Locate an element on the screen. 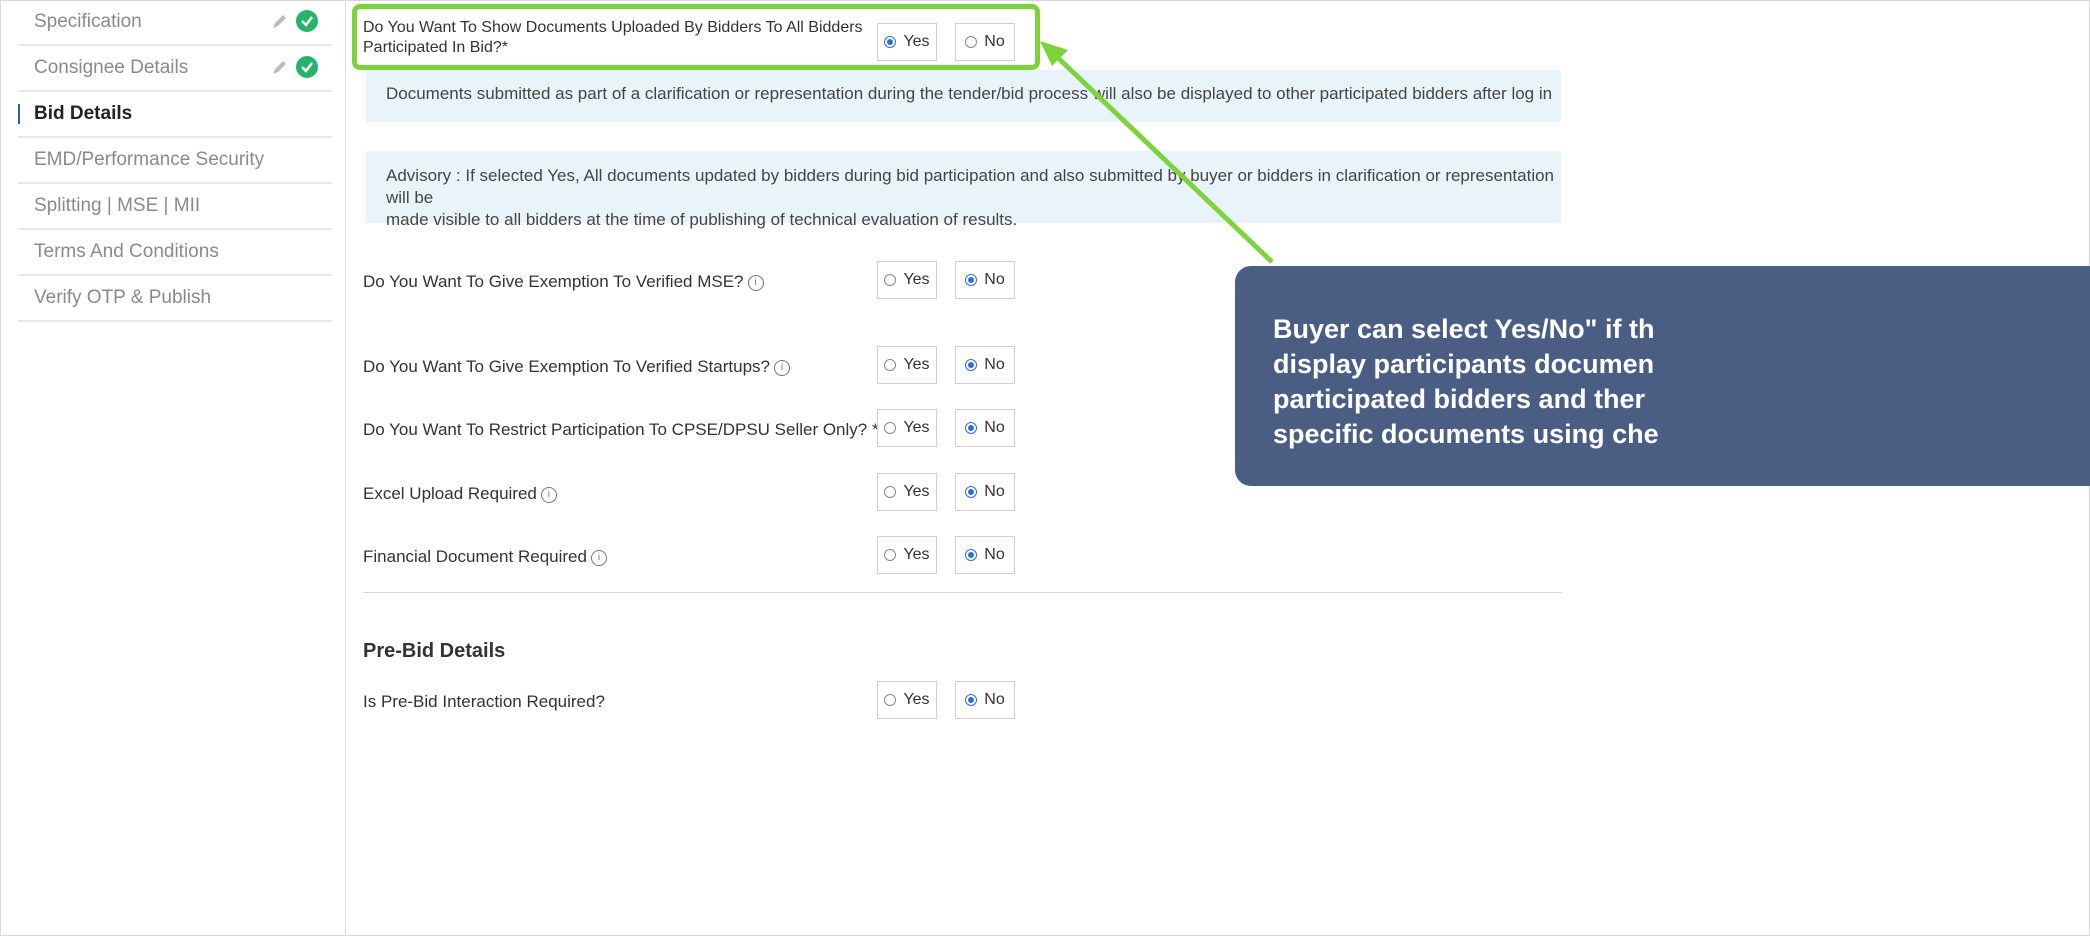 This screenshot has height=936, width=2090. callout-text: specific documents using che is located at coordinates (1466, 434).